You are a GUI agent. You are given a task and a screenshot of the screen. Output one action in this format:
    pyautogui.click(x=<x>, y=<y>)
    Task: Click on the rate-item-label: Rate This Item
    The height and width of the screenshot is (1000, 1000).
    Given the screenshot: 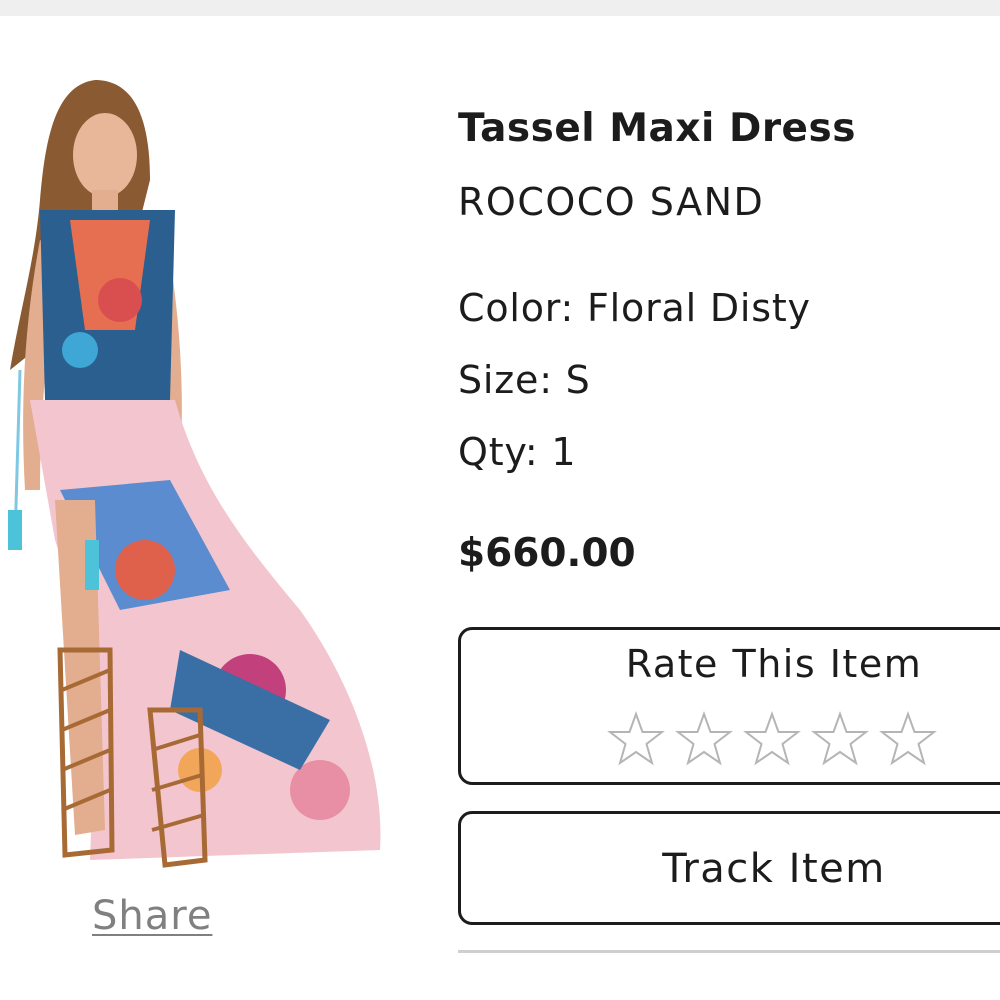 What is the action you would take?
    pyautogui.click(x=774, y=664)
    